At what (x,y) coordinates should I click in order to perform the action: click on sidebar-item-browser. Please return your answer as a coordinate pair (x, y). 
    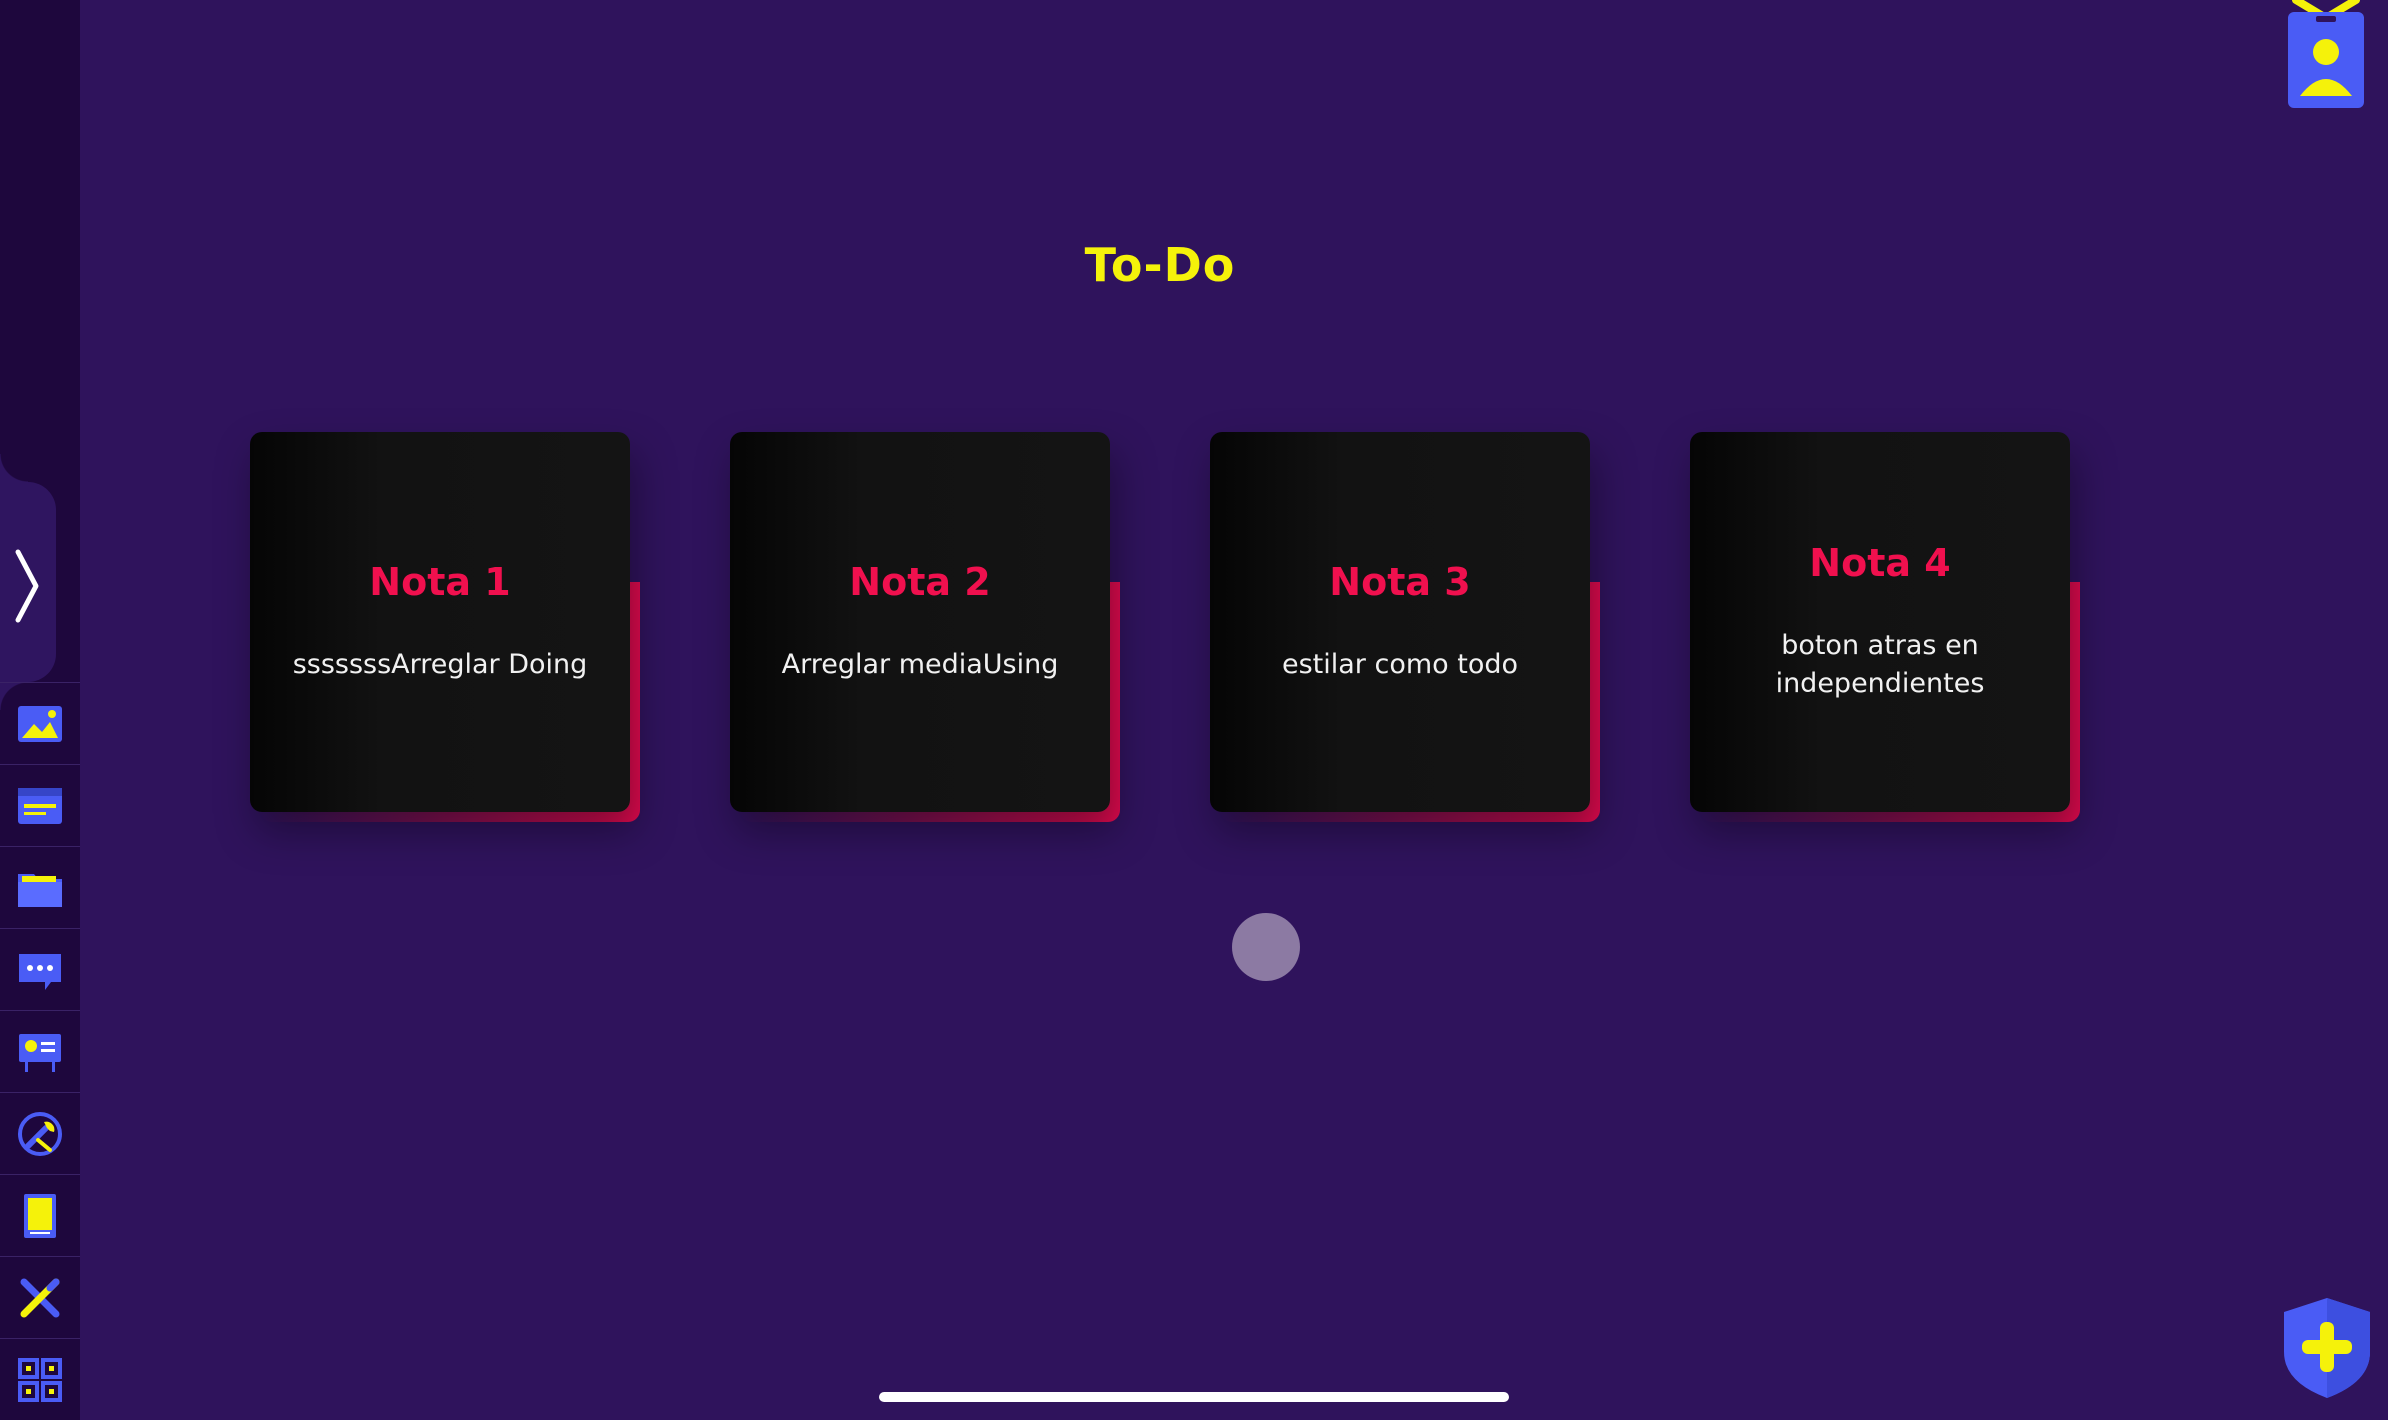
    Looking at the image, I should click on (40, 805).